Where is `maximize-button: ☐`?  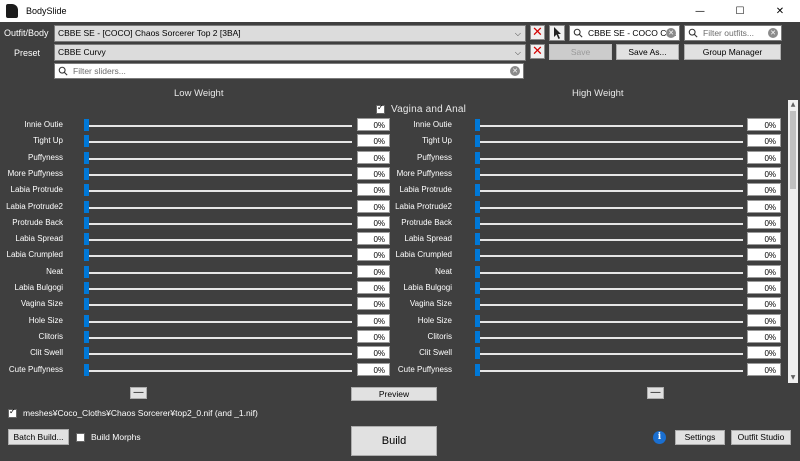 maximize-button: ☐ is located at coordinates (740, 11).